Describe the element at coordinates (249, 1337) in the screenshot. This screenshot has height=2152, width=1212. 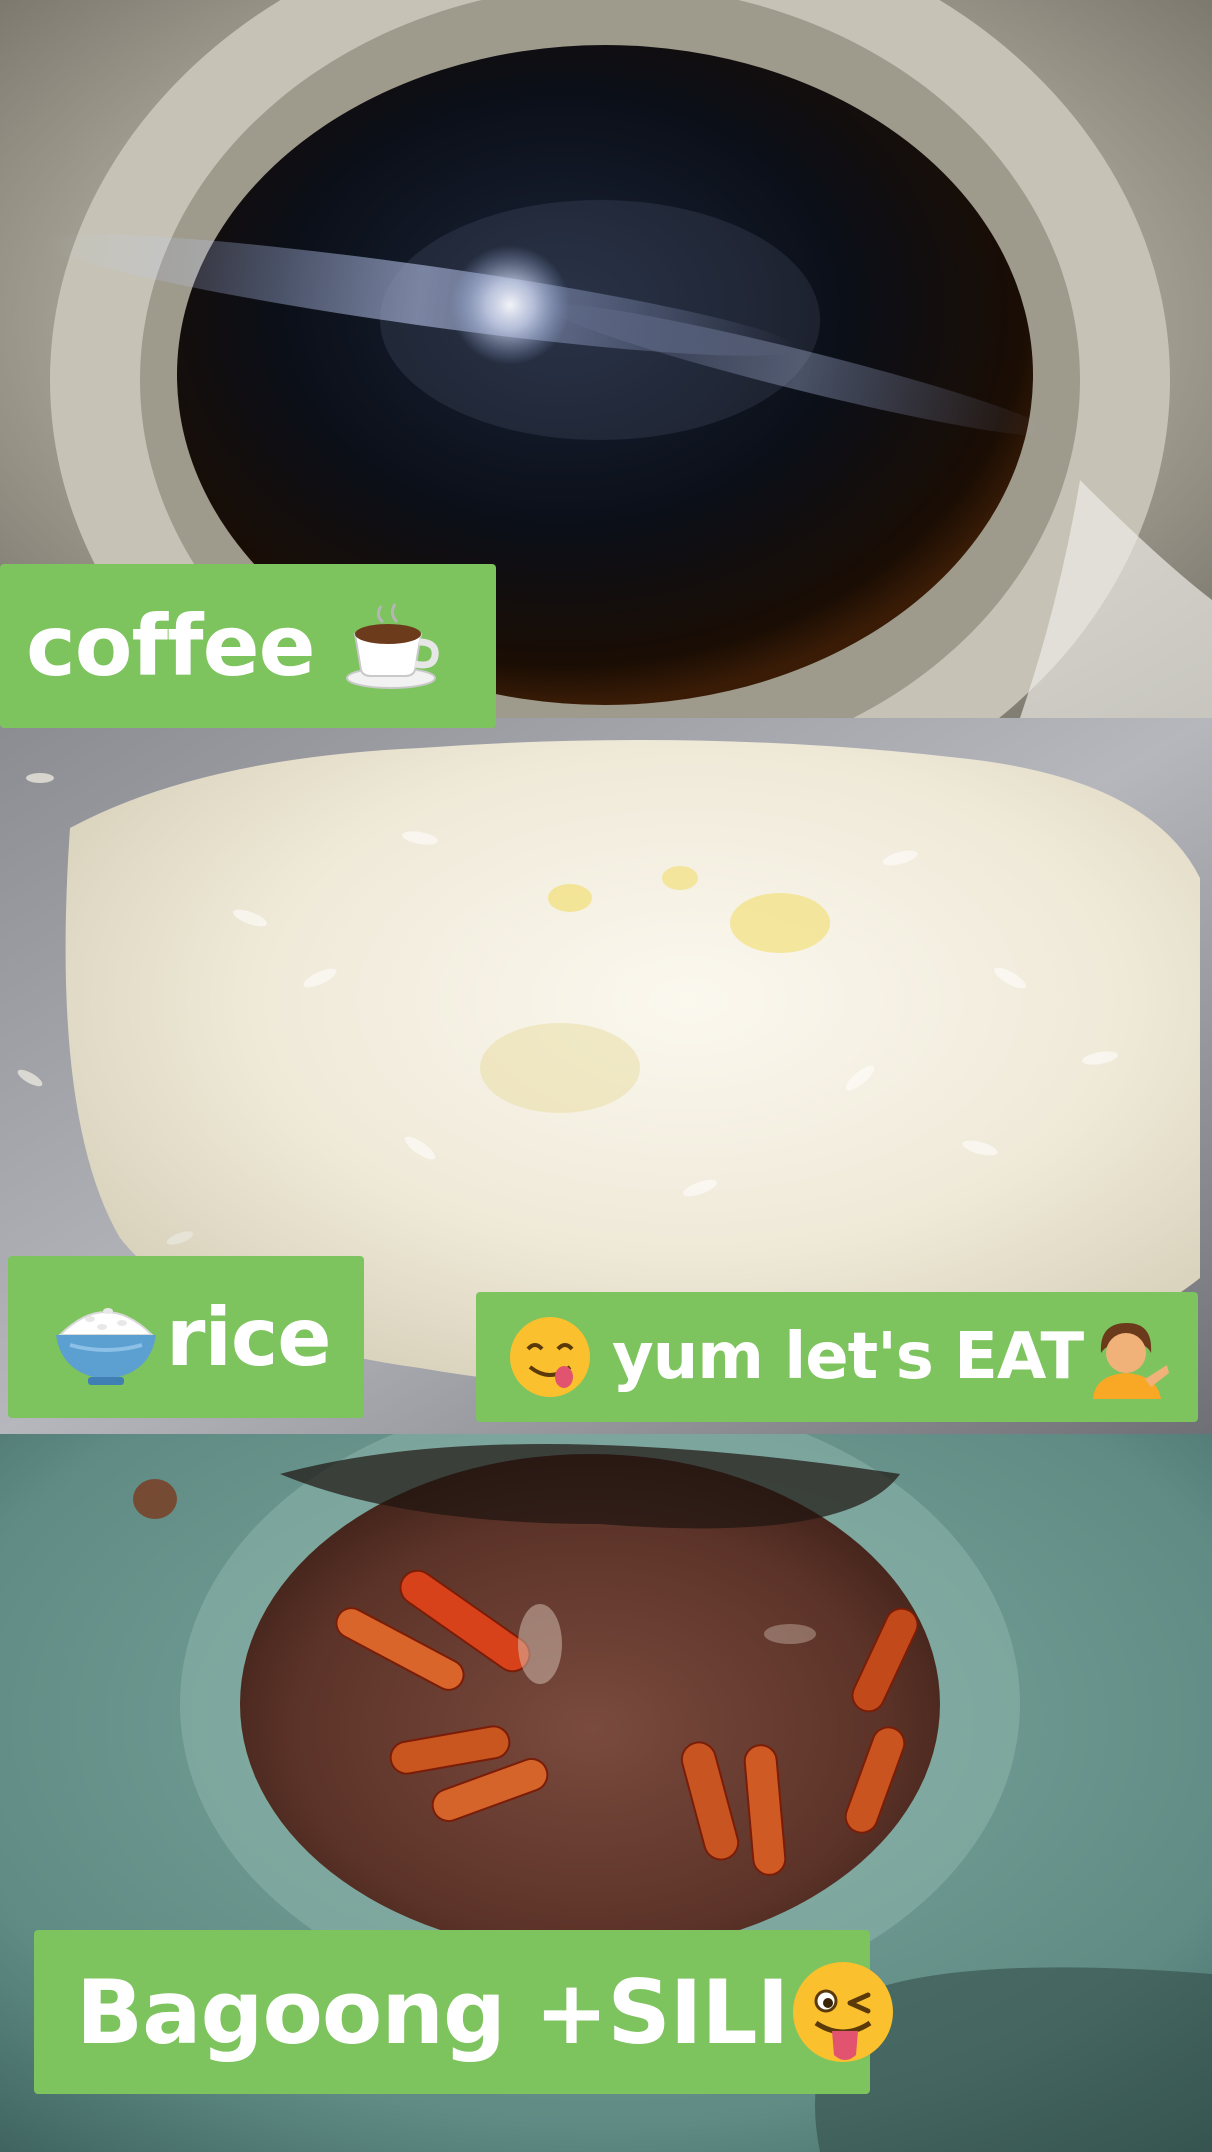
I see `caption-rice-text: rice` at that location.